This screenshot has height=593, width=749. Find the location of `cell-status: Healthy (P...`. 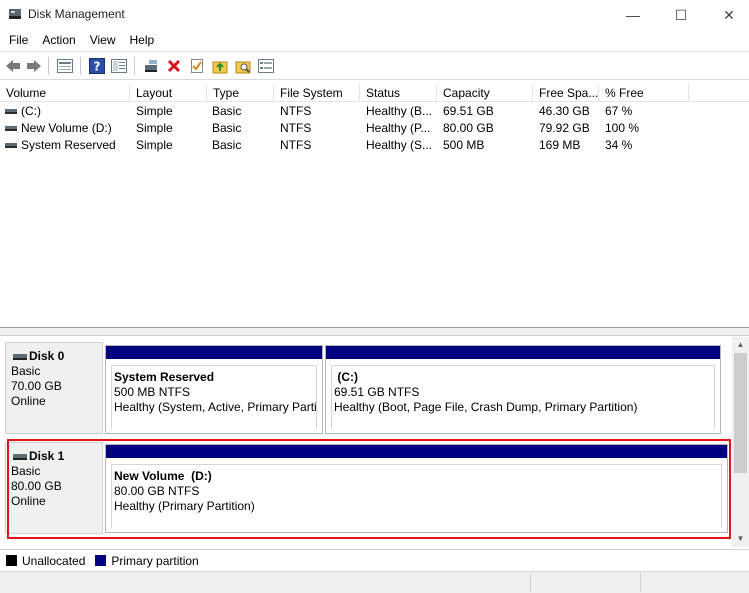

cell-status: Healthy (P... is located at coordinates (398, 128).